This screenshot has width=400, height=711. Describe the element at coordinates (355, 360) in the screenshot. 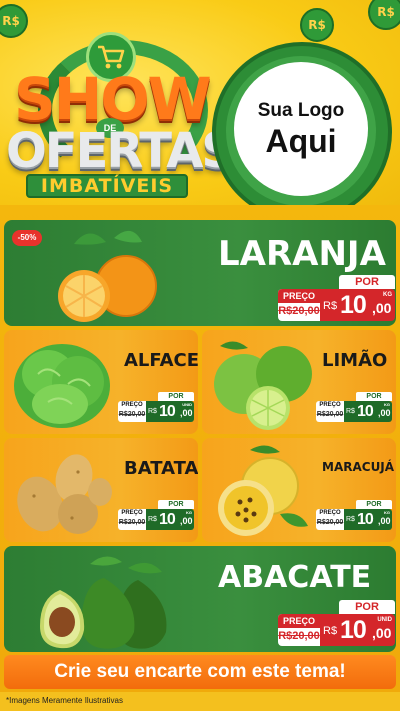

I see `product-name: LIMÃO` at that location.